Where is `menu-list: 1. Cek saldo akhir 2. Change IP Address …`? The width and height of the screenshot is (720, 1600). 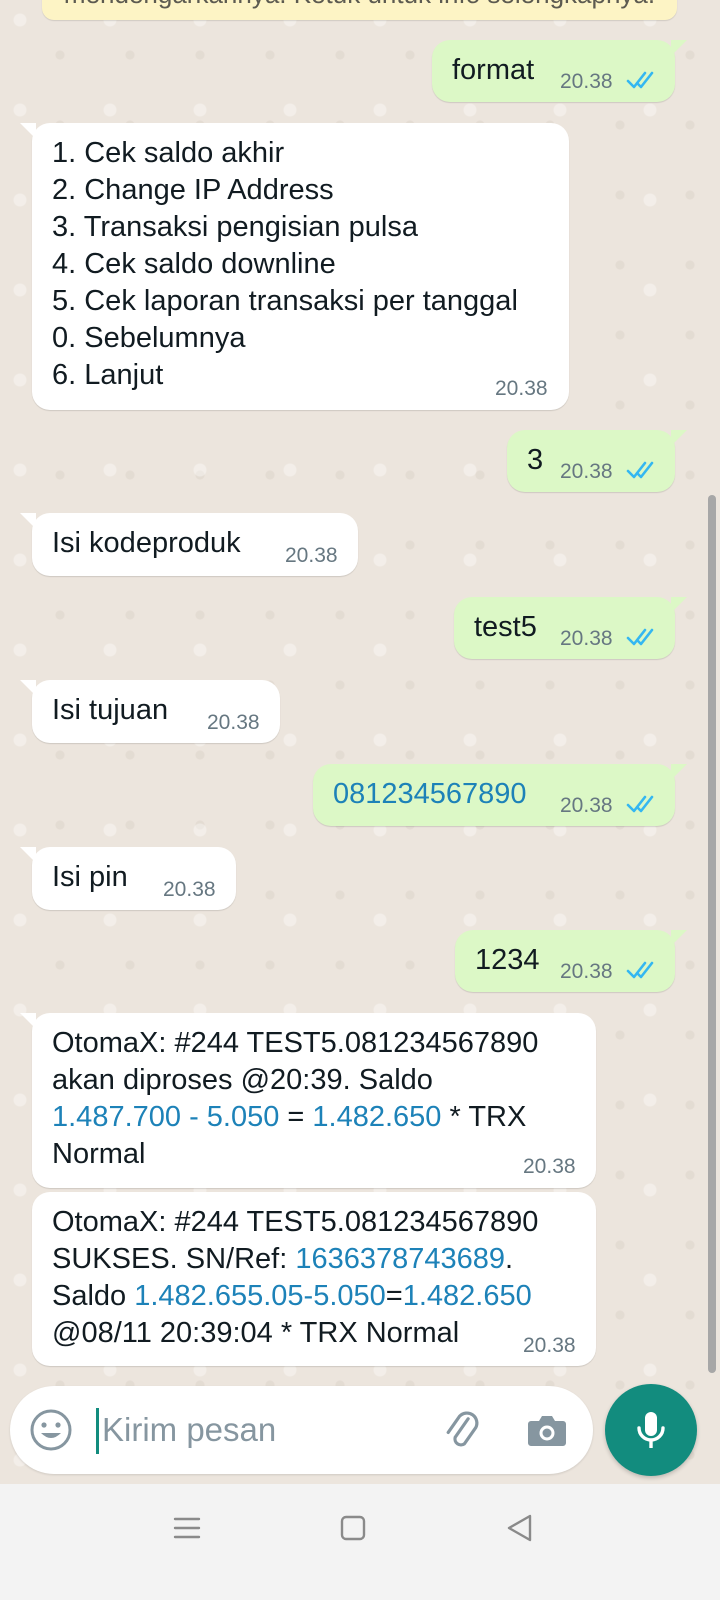
menu-list: 1. Cek saldo akhir 2. Change IP Address … is located at coordinates (285, 264).